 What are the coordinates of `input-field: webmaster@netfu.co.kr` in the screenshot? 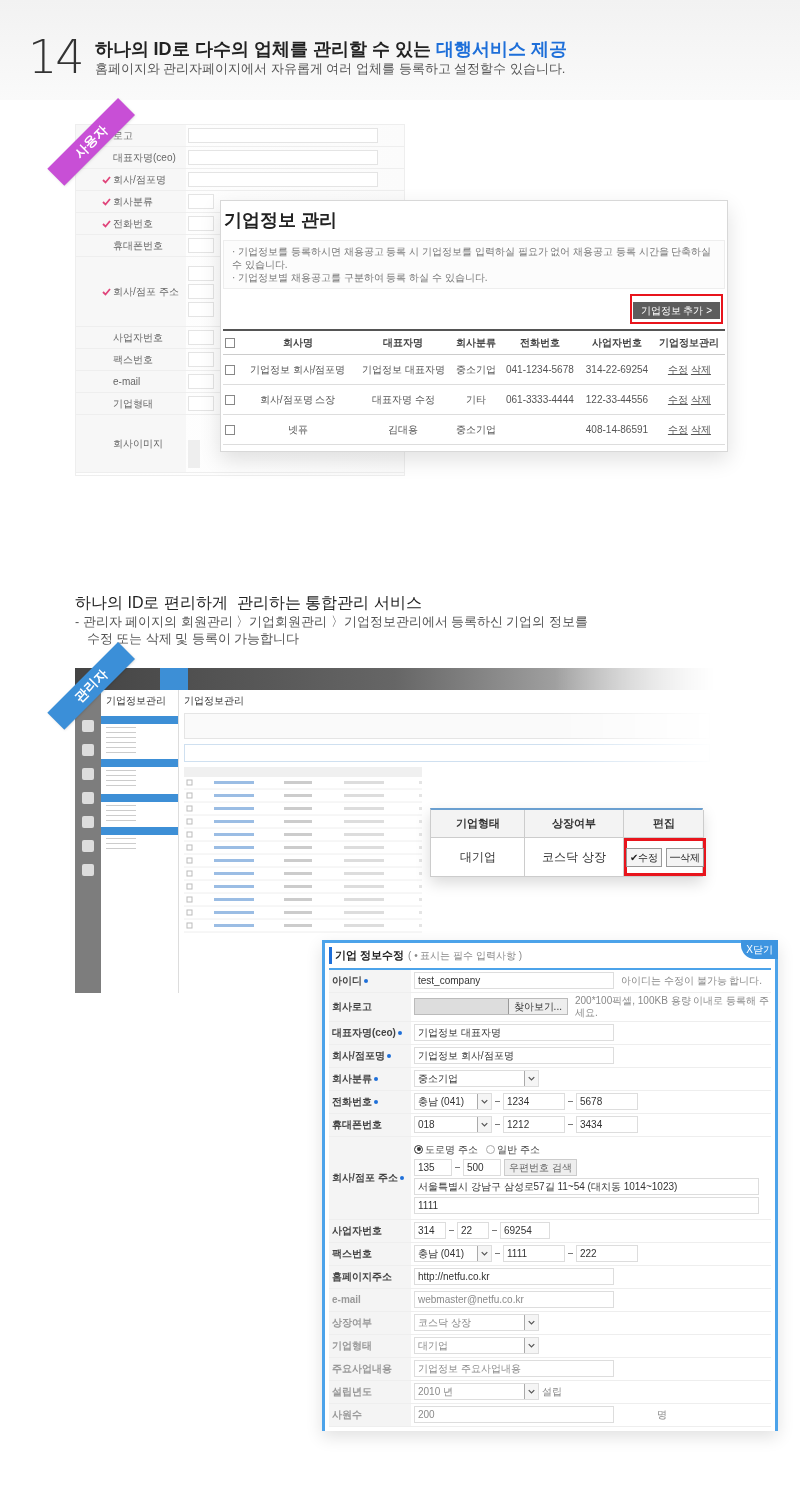 It's located at (514, 1299).